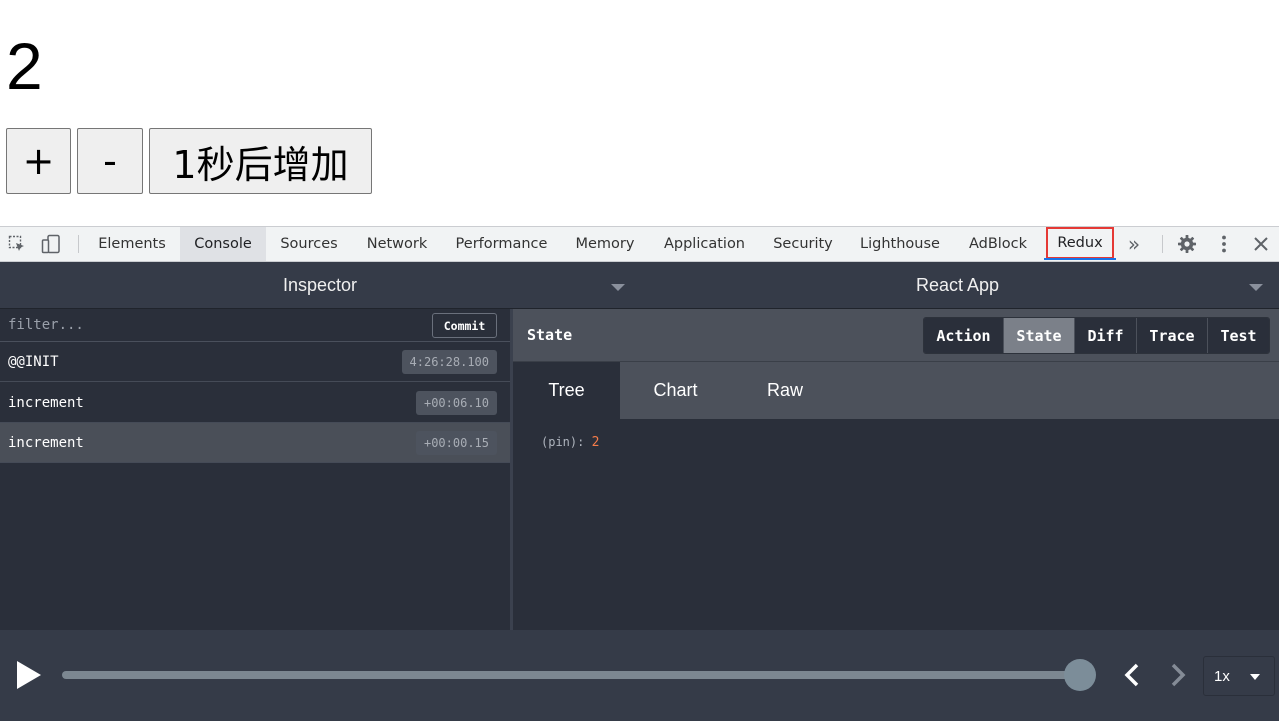 The height and width of the screenshot is (721, 1279). What do you see at coordinates (957, 285) in the screenshot?
I see `instance-select: React App` at bounding box center [957, 285].